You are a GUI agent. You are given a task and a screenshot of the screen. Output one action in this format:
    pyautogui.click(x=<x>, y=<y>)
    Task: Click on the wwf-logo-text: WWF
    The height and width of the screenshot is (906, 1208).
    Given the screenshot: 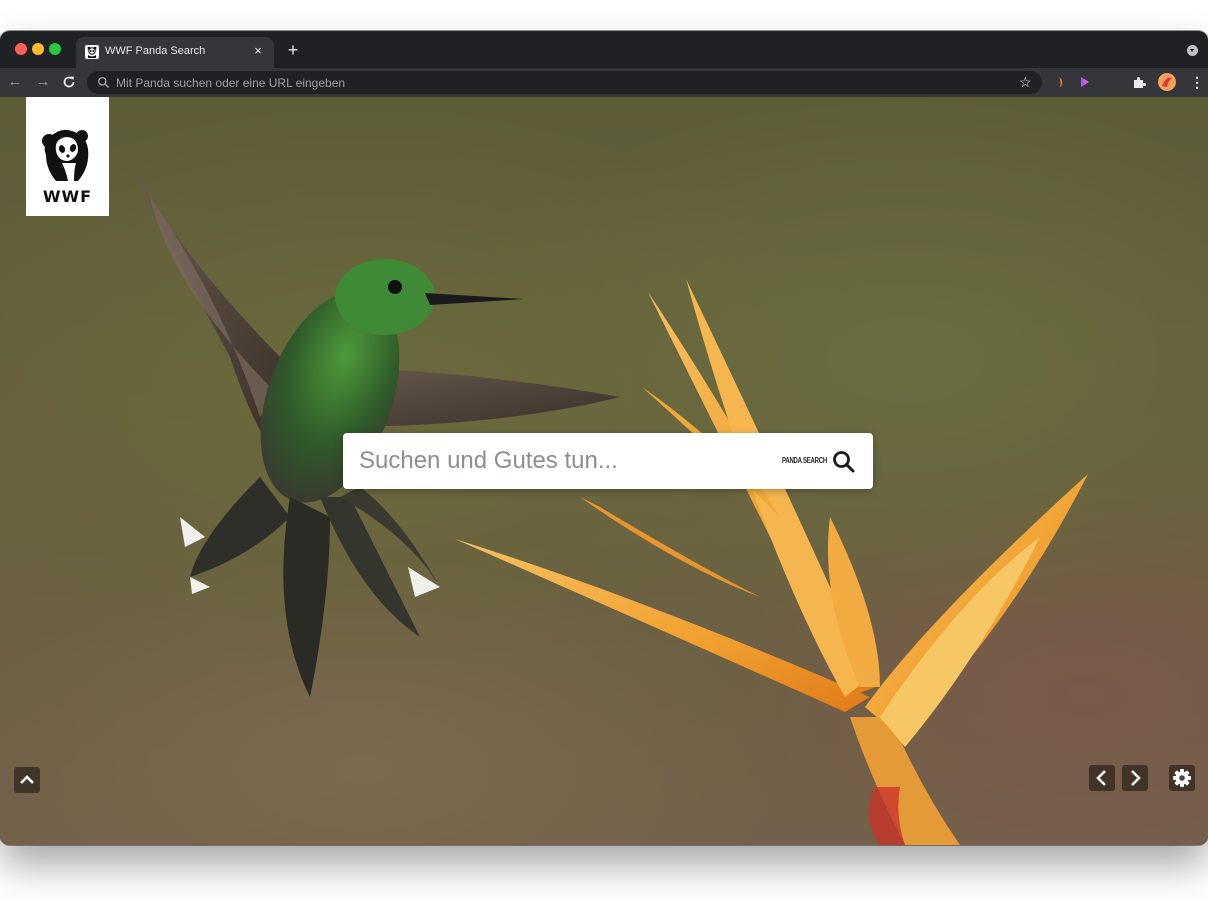 What is the action you would take?
    pyautogui.click(x=67, y=196)
    